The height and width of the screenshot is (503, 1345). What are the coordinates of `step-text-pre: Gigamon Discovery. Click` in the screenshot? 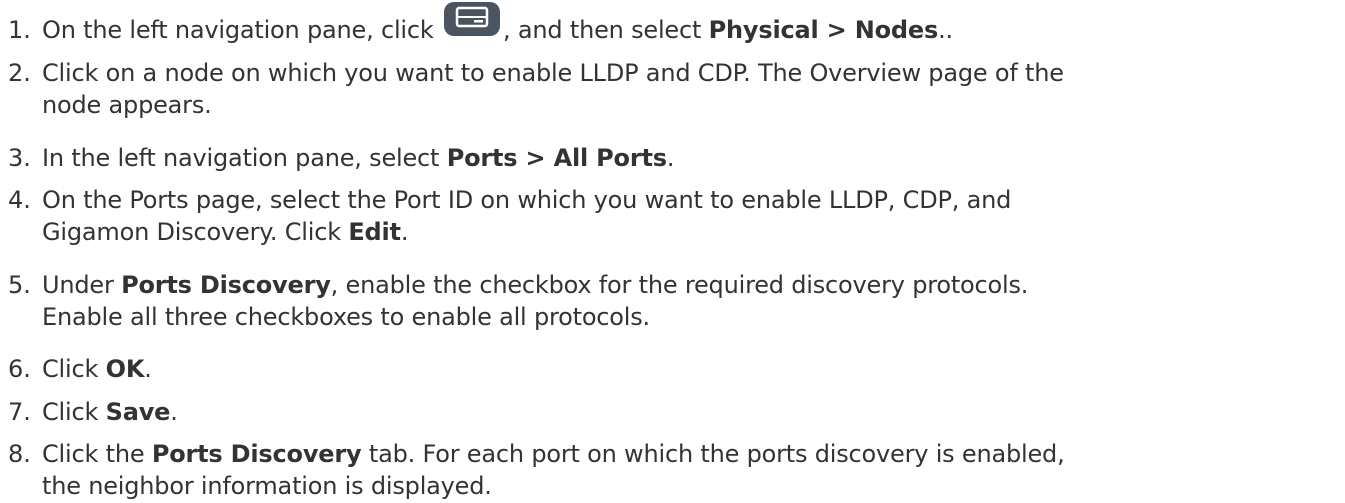 It's located at (195, 232).